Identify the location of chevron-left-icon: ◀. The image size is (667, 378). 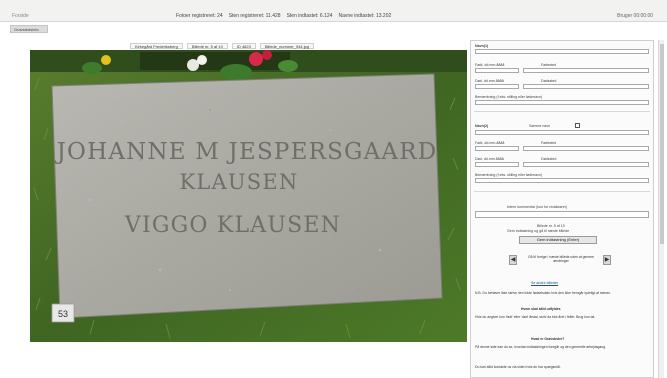
(513, 260).